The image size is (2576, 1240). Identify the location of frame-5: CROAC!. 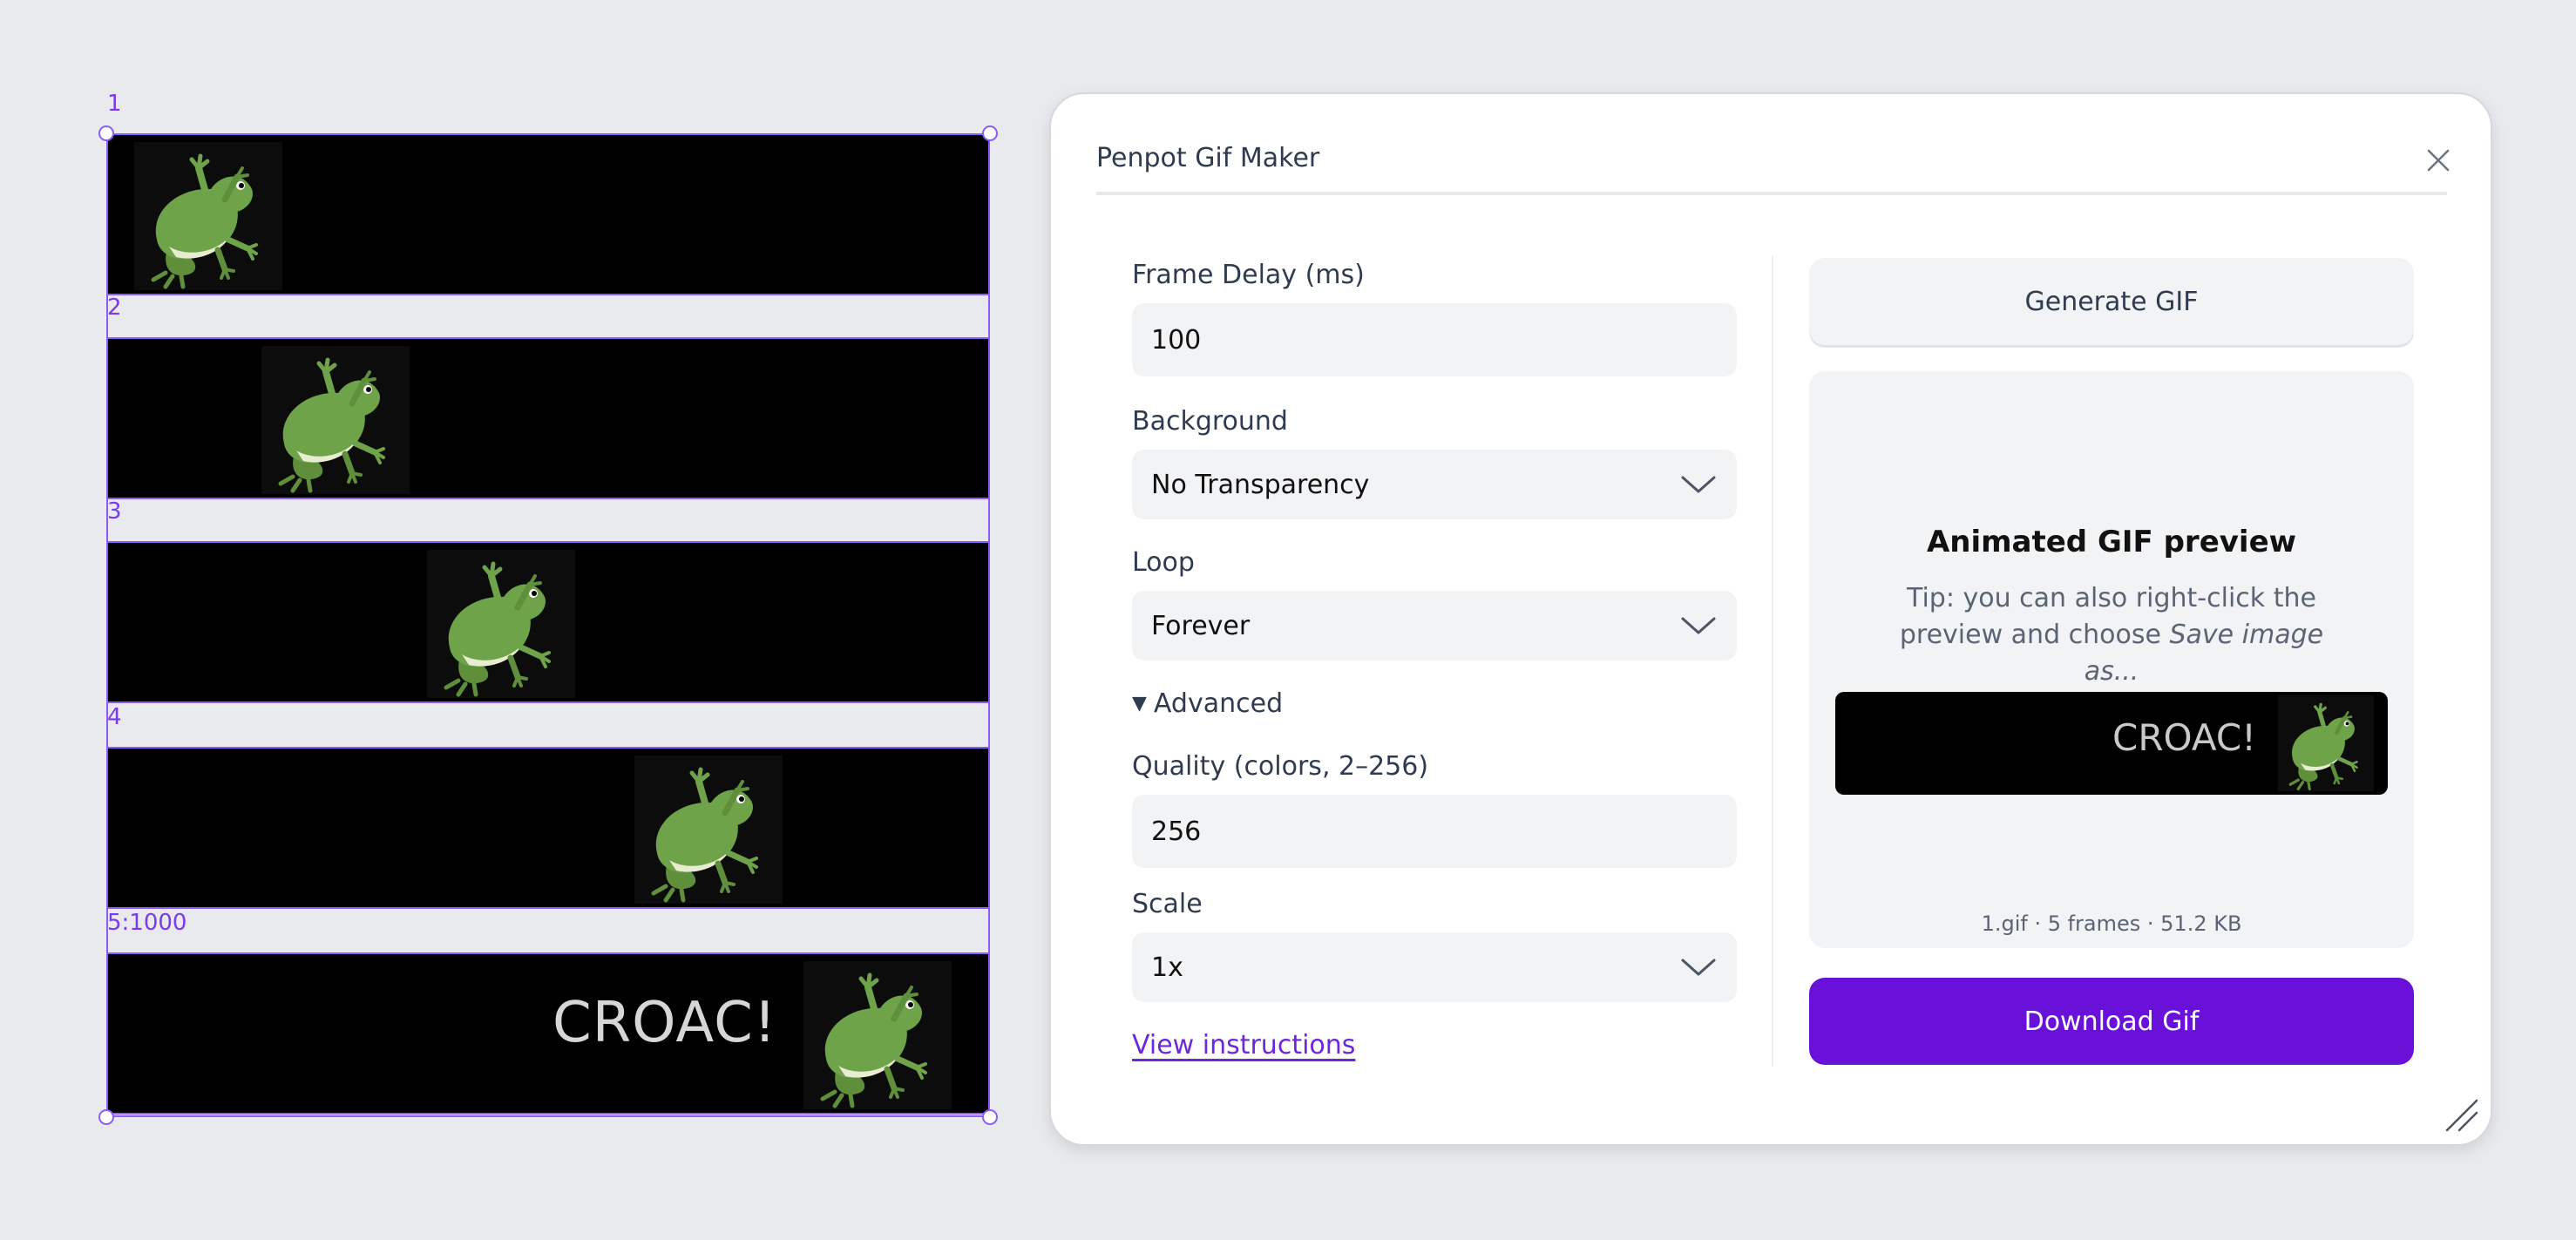
(548, 1033).